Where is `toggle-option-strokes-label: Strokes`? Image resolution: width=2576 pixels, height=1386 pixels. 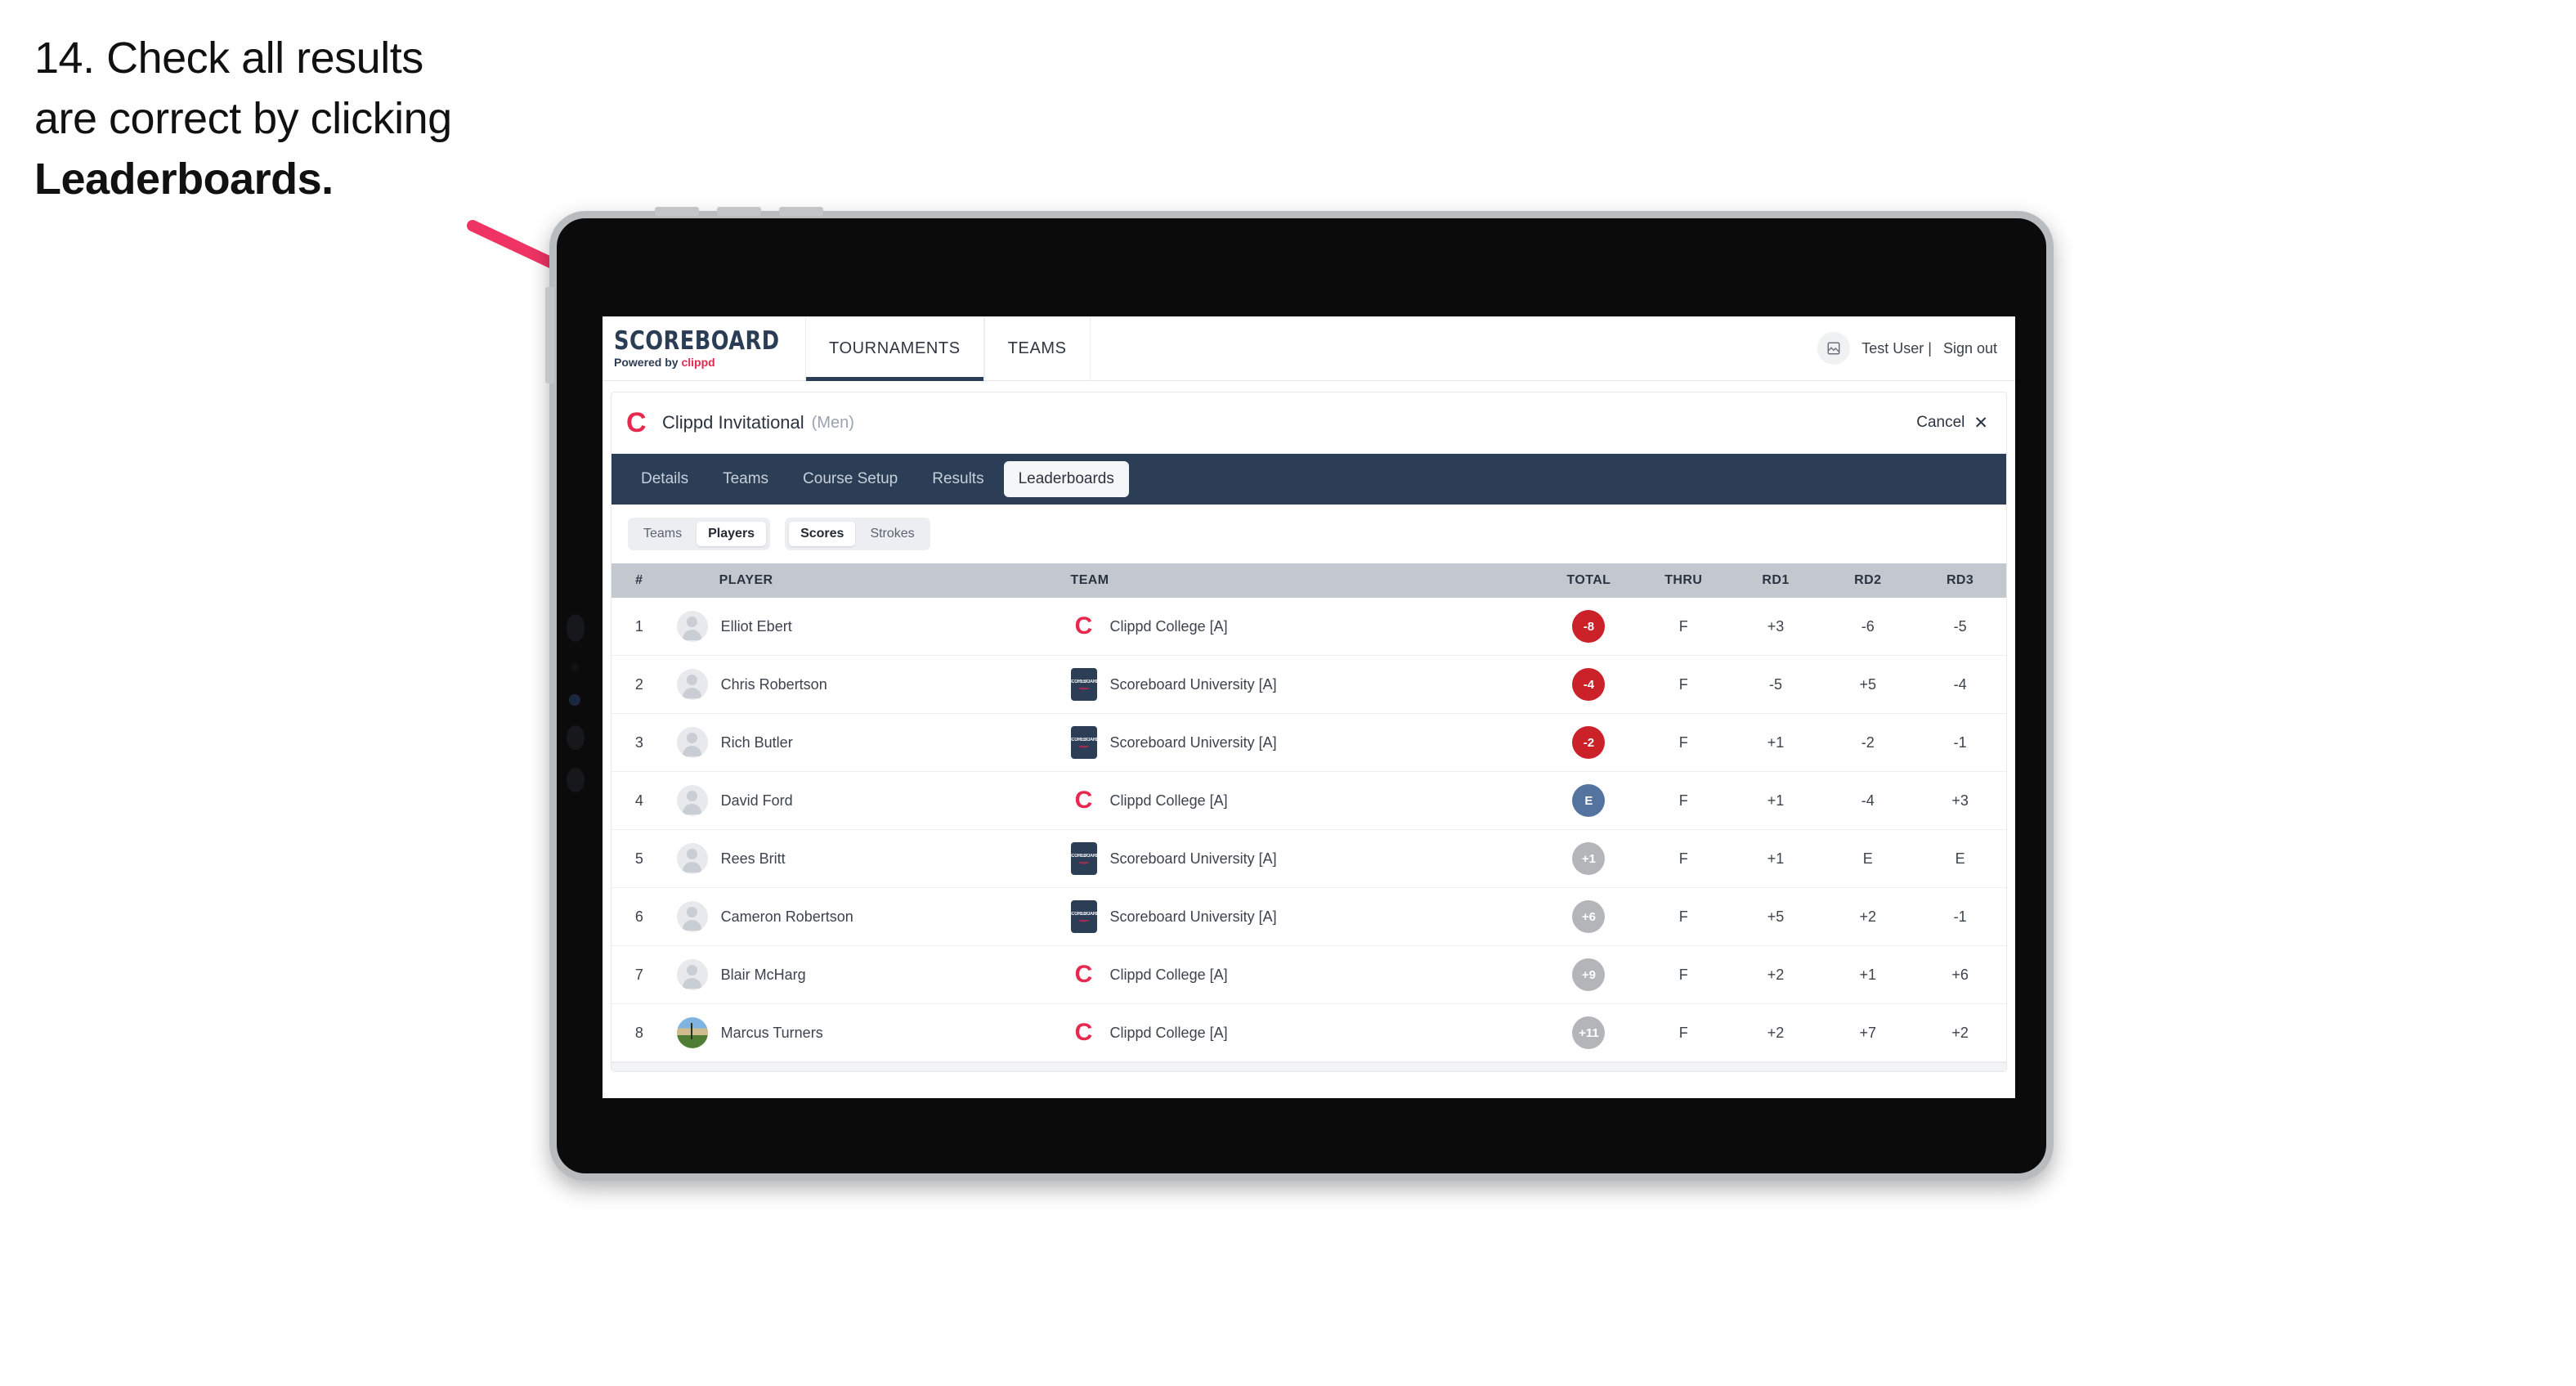 toggle-option-strokes-label: Strokes is located at coordinates (892, 533).